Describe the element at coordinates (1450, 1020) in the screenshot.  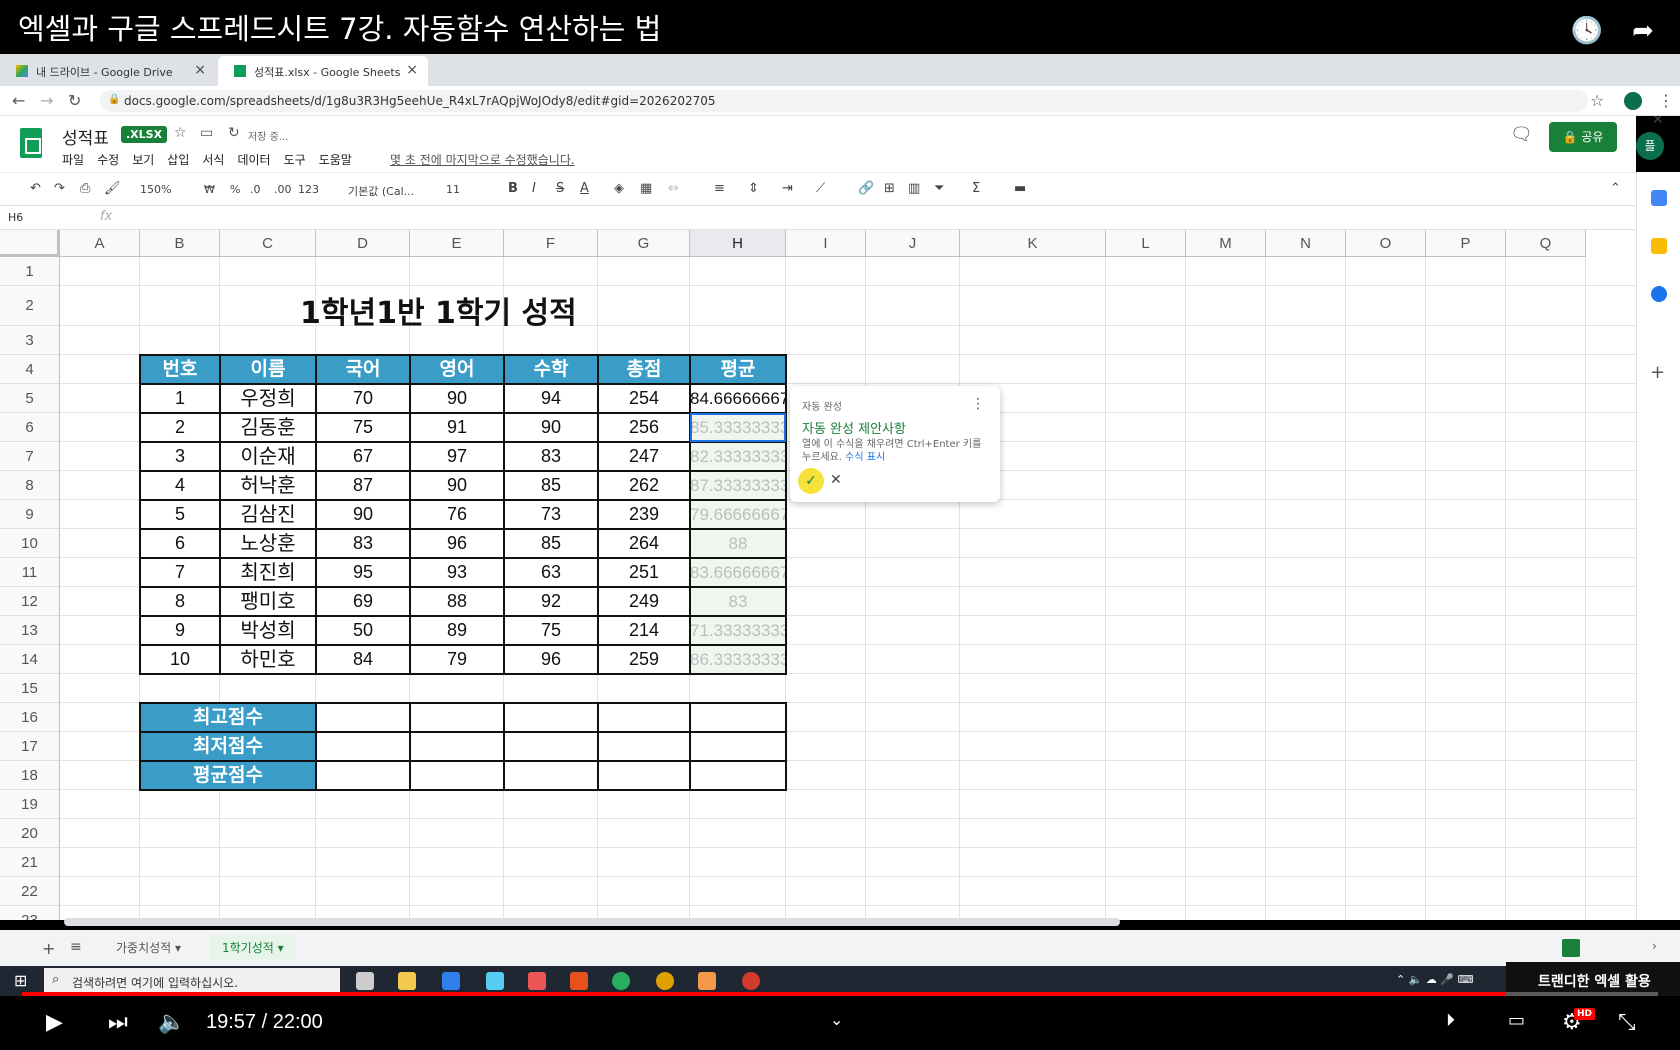
I see `autoplay-toggle: ⏵` at that location.